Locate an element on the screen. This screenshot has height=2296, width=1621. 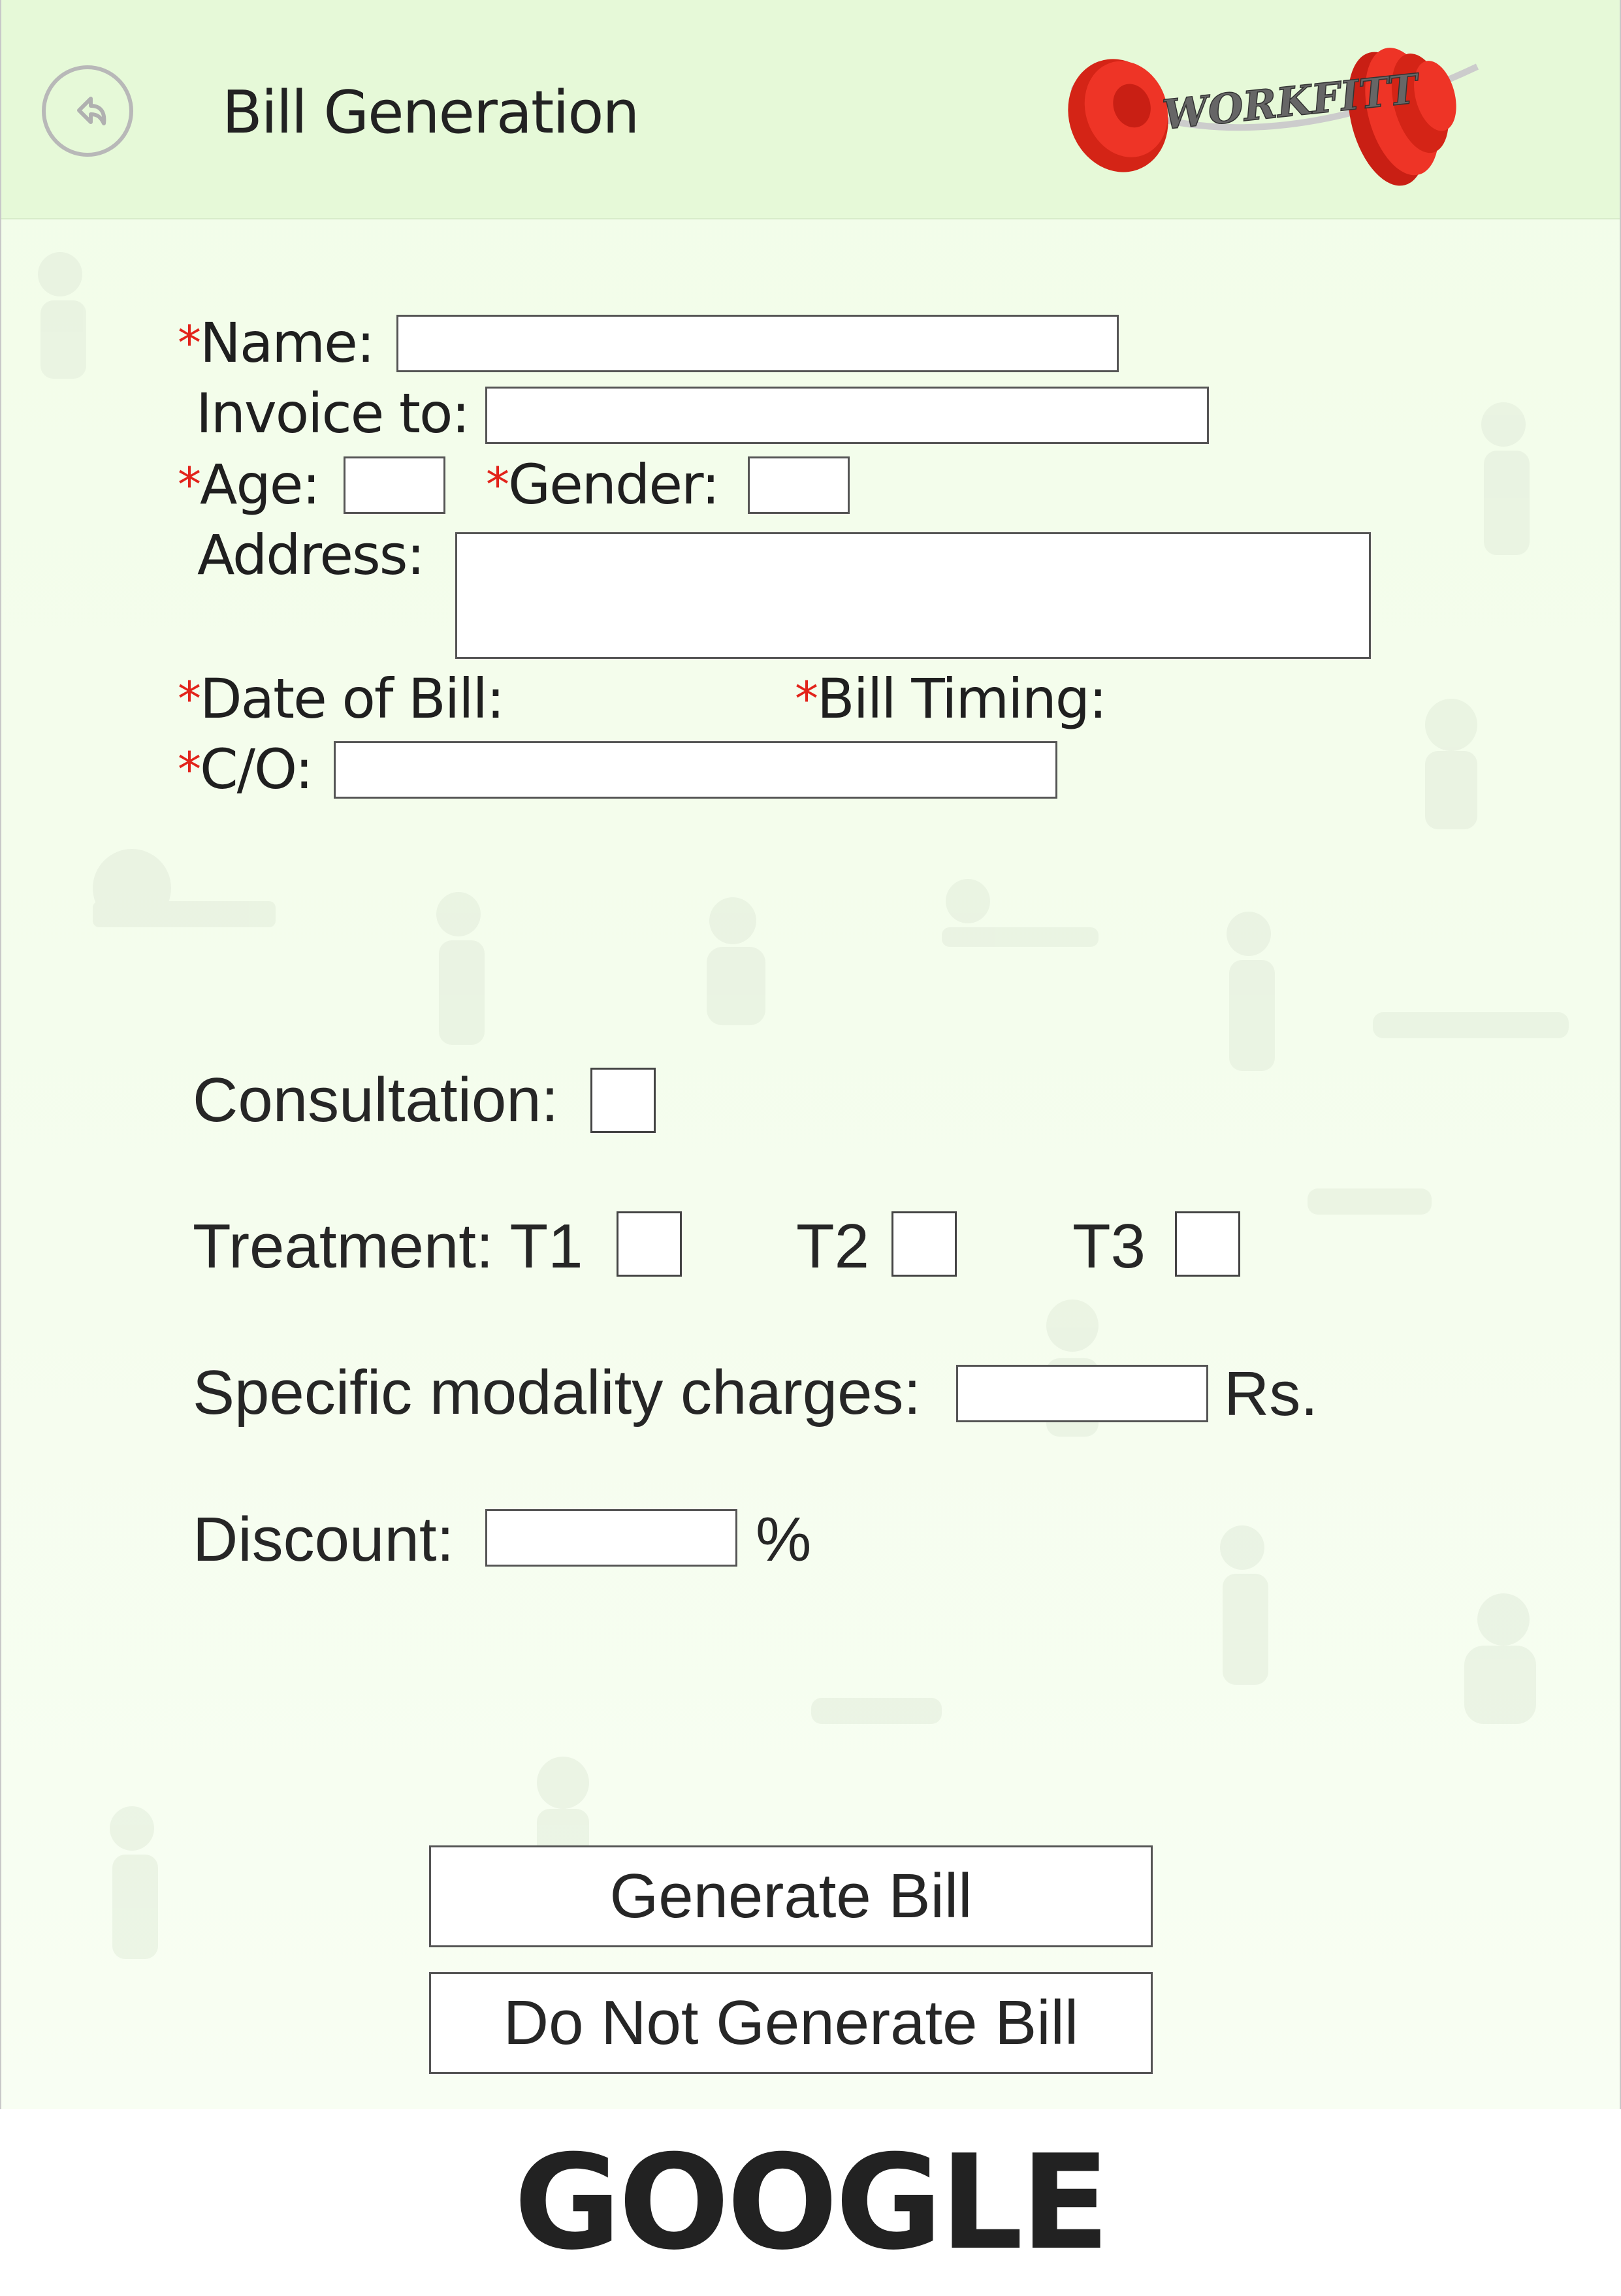
invoice-to-label: Invoice to: is located at coordinates (333, 413).